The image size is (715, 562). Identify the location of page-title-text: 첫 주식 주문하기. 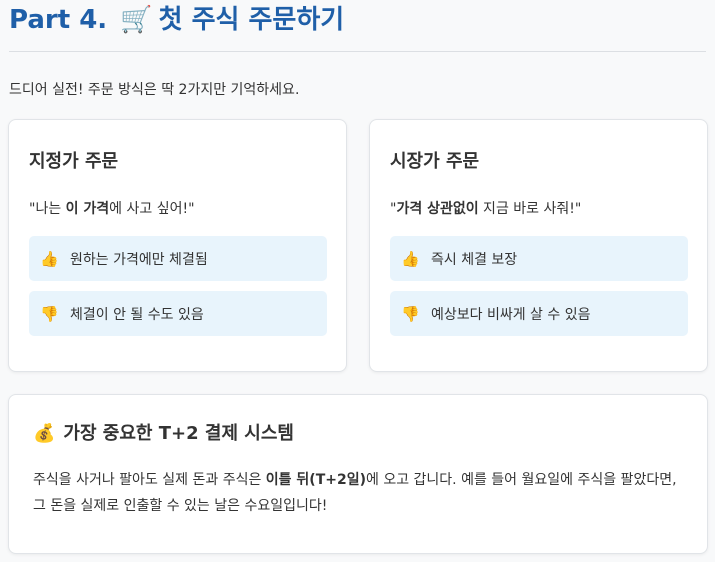
(251, 20).